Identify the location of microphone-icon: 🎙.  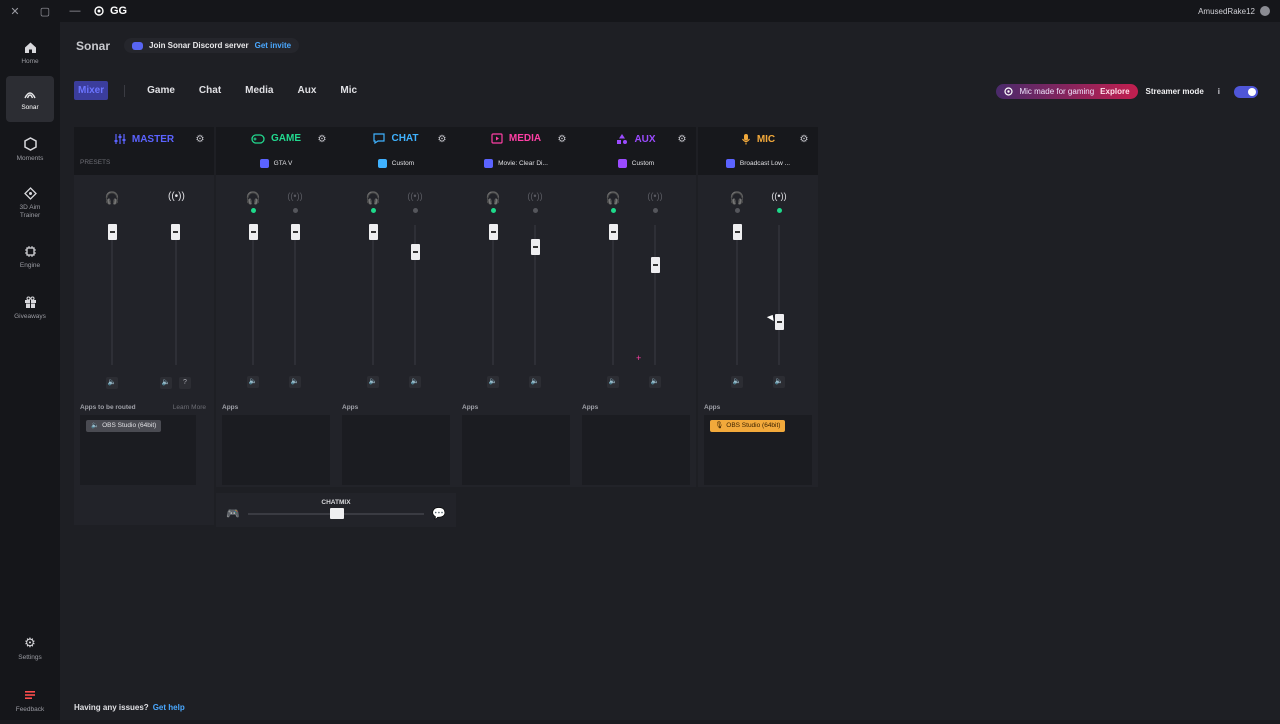
(719, 425).